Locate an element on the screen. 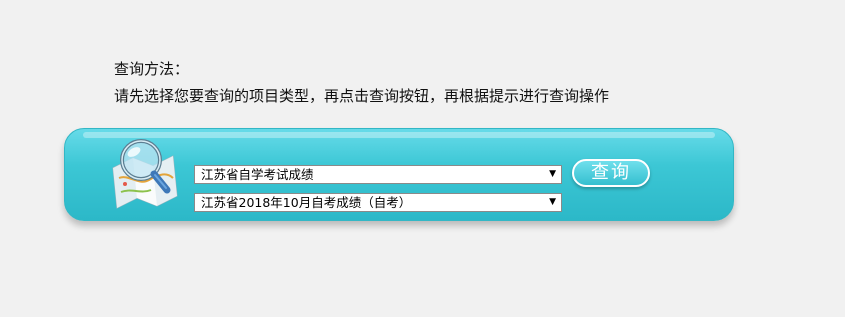 This screenshot has height=317, width=845. exam-session-select: 江苏省2018年10月自考成绩（自考） ▼ is located at coordinates (378, 202).